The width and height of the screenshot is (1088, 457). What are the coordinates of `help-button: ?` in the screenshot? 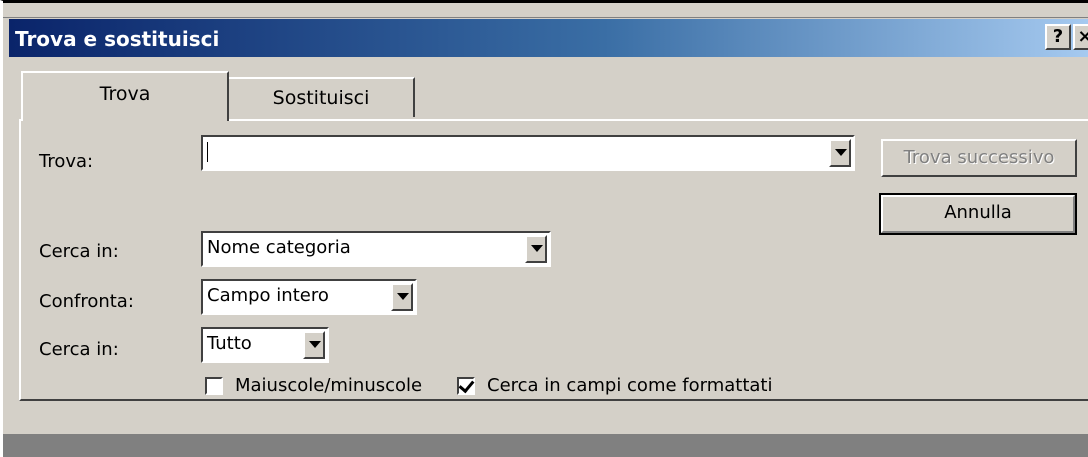 It's located at (1058, 37).